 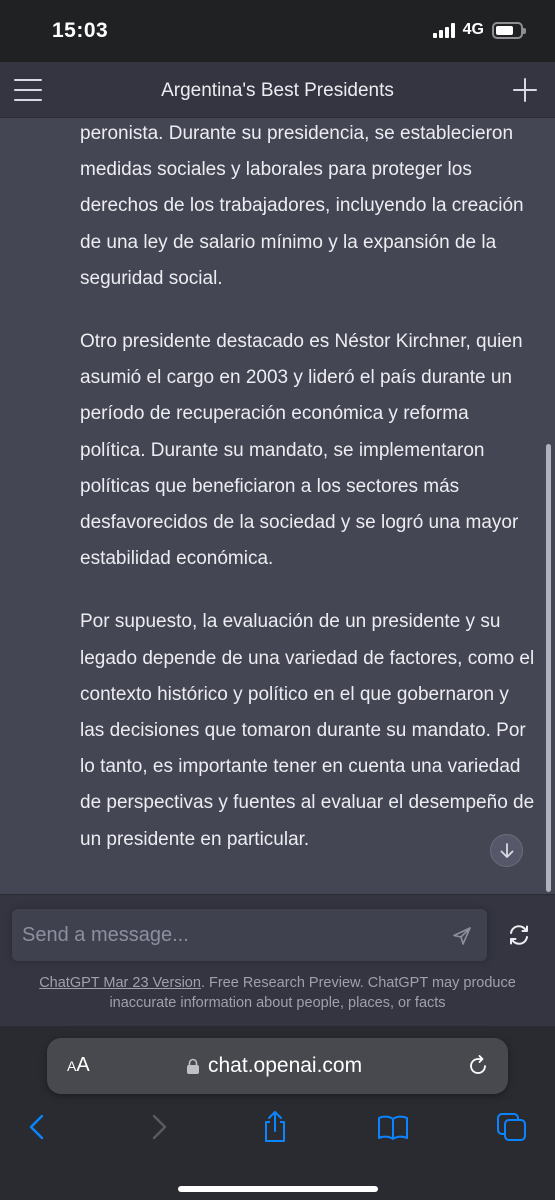 What do you see at coordinates (478, 1066) in the screenshot?
I see `reload-icon` at bounding box center [478, 1066].